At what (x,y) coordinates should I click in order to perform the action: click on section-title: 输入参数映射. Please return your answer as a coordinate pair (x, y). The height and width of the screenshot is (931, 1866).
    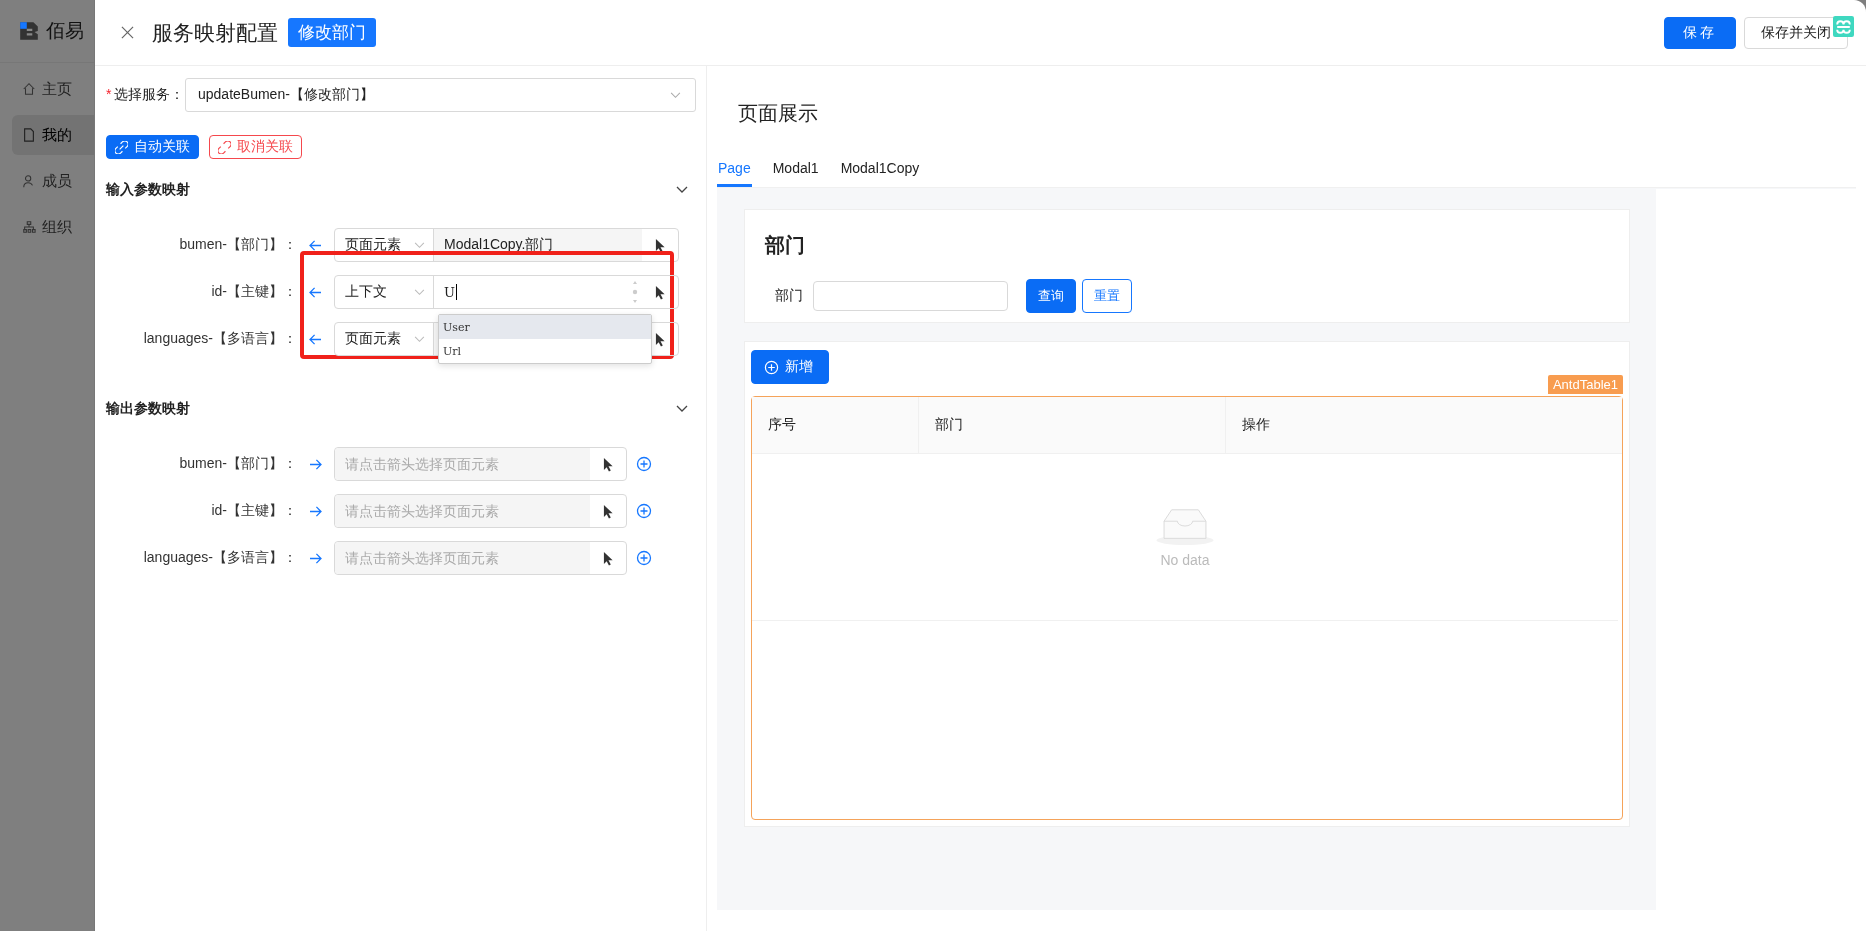
    Looking at the image, I should click on (148, 190).